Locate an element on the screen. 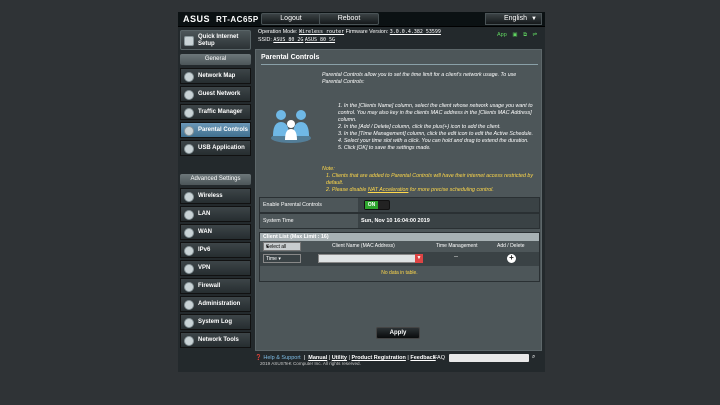 Image resolution: width=720 pixels, height=405 pixels. select-all-dropdown: Select all ▾ is located at coordinates (282, 246).